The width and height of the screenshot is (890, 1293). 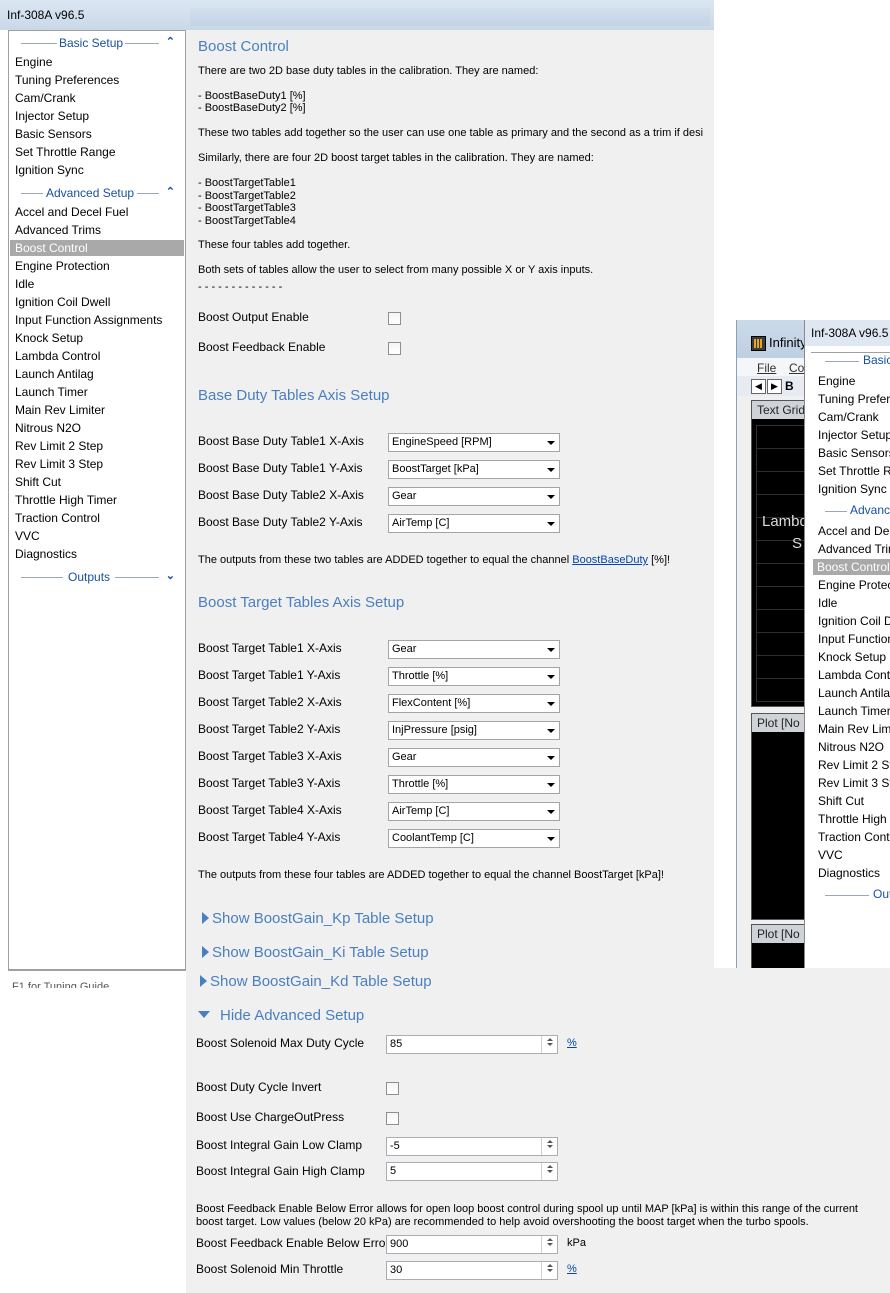 What do you see at coordinates (97, 193) in the screenshot?
I see `advanced-setup-header: Advanced Setup ⌃` at bounding box center [97, 193].